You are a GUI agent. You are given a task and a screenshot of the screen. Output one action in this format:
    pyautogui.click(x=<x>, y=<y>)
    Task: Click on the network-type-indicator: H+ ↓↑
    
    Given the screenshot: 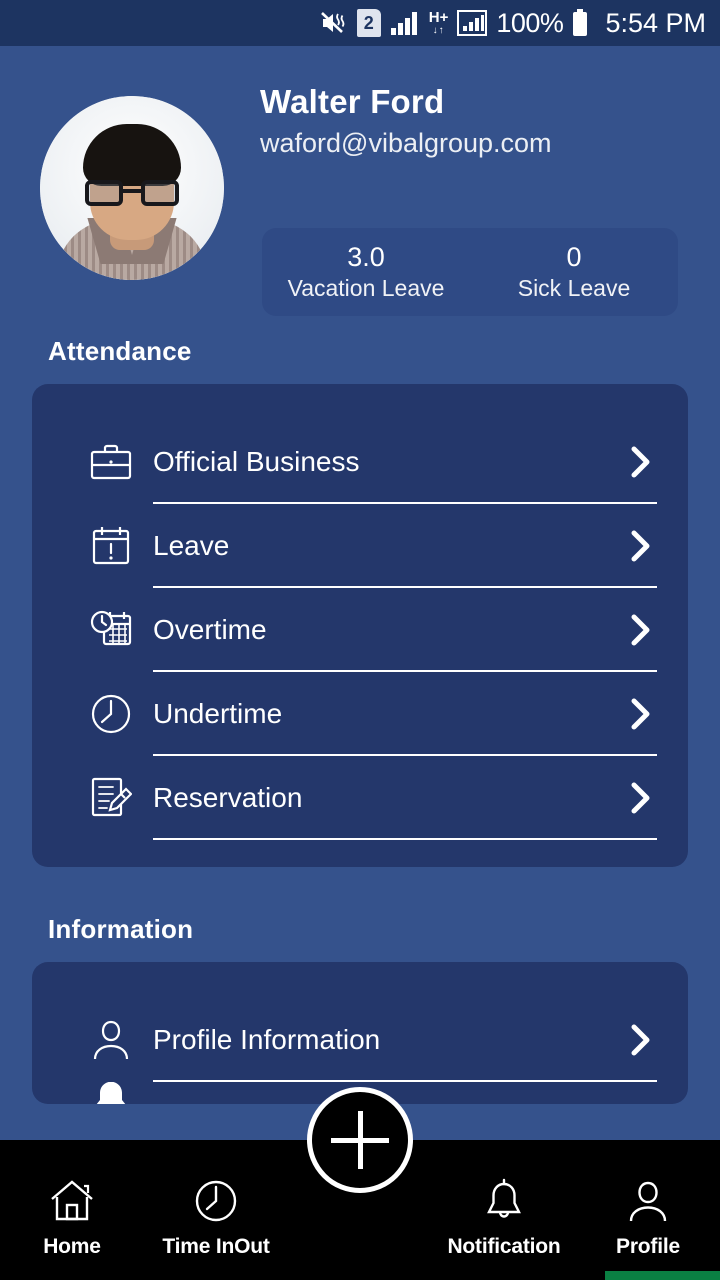 What is the action you would take?
    pyautogui.click(x=439, y=23)
    